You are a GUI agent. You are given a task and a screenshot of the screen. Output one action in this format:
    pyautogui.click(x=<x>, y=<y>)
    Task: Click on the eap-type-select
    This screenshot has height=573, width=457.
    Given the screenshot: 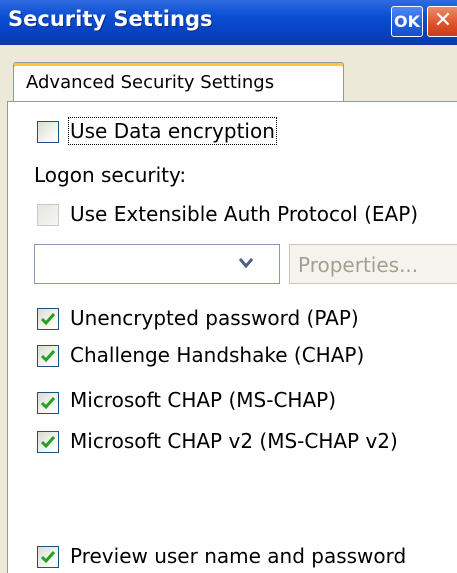 What is the action you would take?
    pyautogui.click(x=157, y=264)
    